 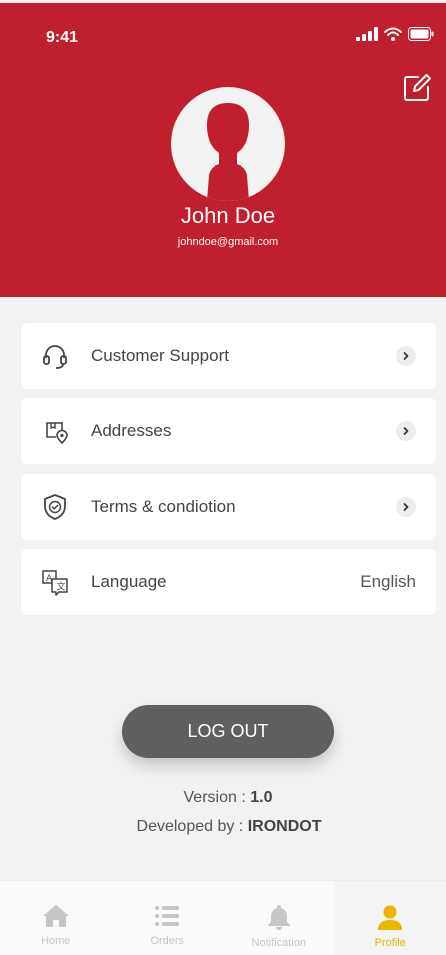 What do you see at coordinates (55, 582) in the screenshot?
I see `translate-icon: A 文` at bounding box center [55, 582].